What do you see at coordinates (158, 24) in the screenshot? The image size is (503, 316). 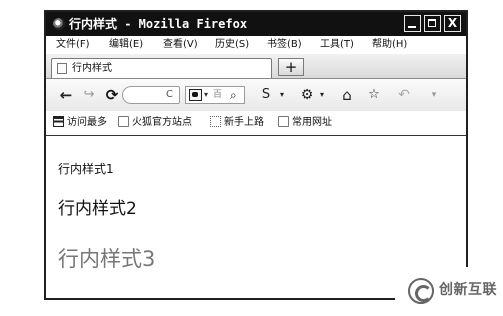 I see `window-title: 行内样式 - Mozilla Firefox` at bounding box center [158, 24].